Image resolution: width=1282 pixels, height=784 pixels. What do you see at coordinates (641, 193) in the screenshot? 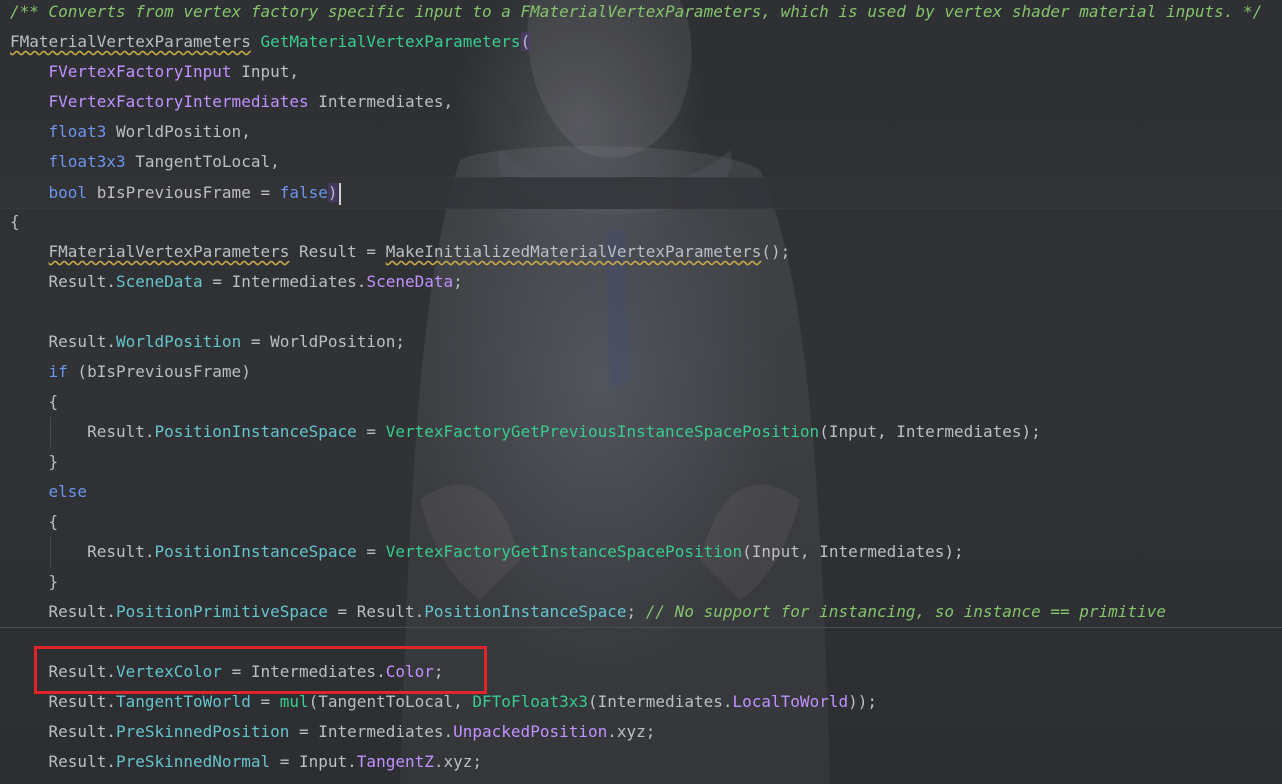
I see `code-line: bool bIsPreviousFrame = false)` at bounding box center [641, 193].